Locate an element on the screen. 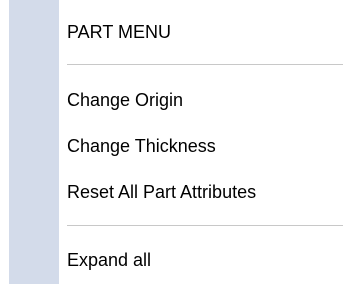 This screenshot has height=284, width=343. menu-item-change-origin: Change Origin is located at coordinates (125, 100).